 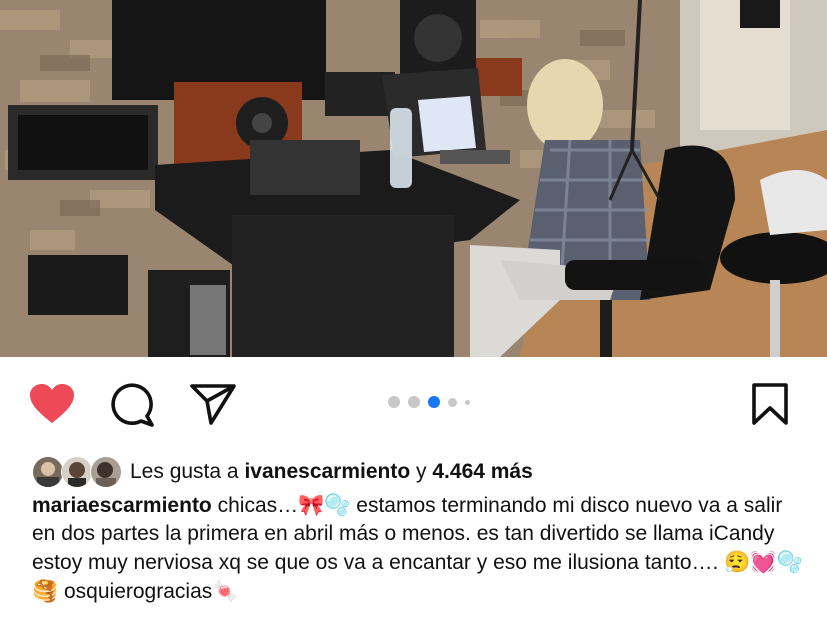 I want to click on carousel-dot-active, so click(x=434, y=402).